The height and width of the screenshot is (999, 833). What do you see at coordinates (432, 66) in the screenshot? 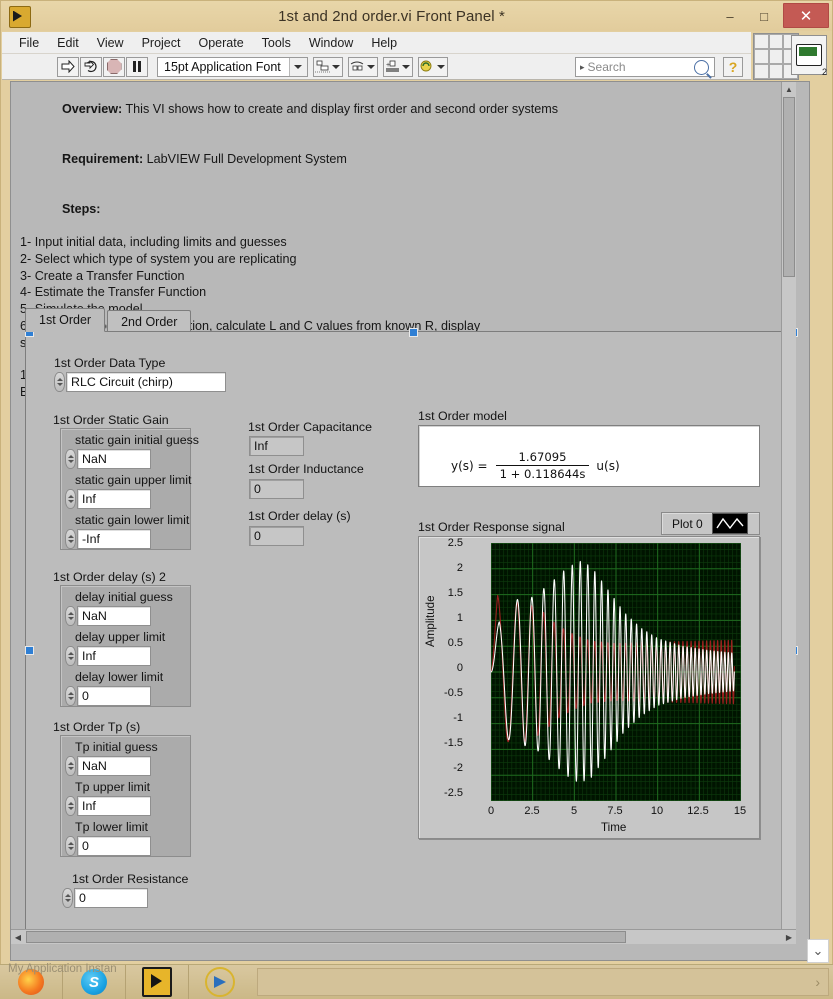
I see `reorder-objects-button` at bounding box center [432, 66].